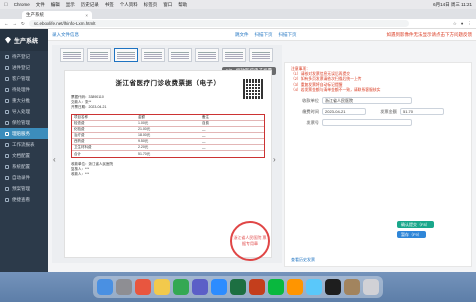  What do you see at coordinates (367, 123) in the screenshot?
I see `invoice-number-input` at bounding box center [367, 123].